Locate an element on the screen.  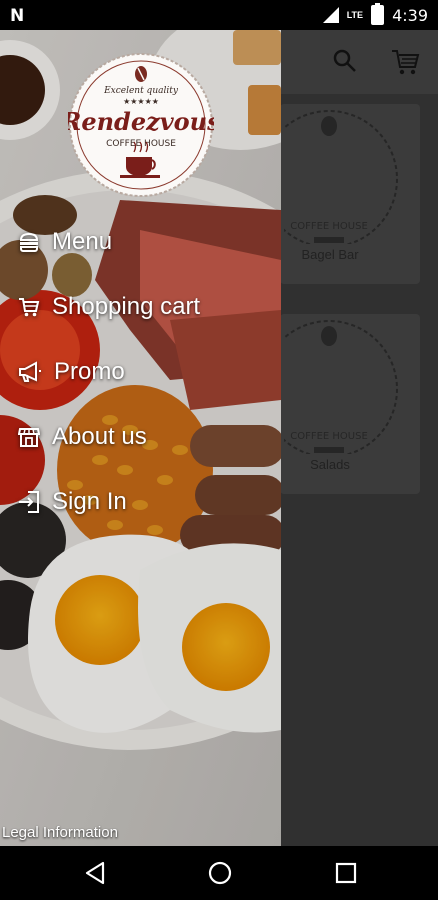
menu-item-menu: Menu is located at coordinates (65, 242).